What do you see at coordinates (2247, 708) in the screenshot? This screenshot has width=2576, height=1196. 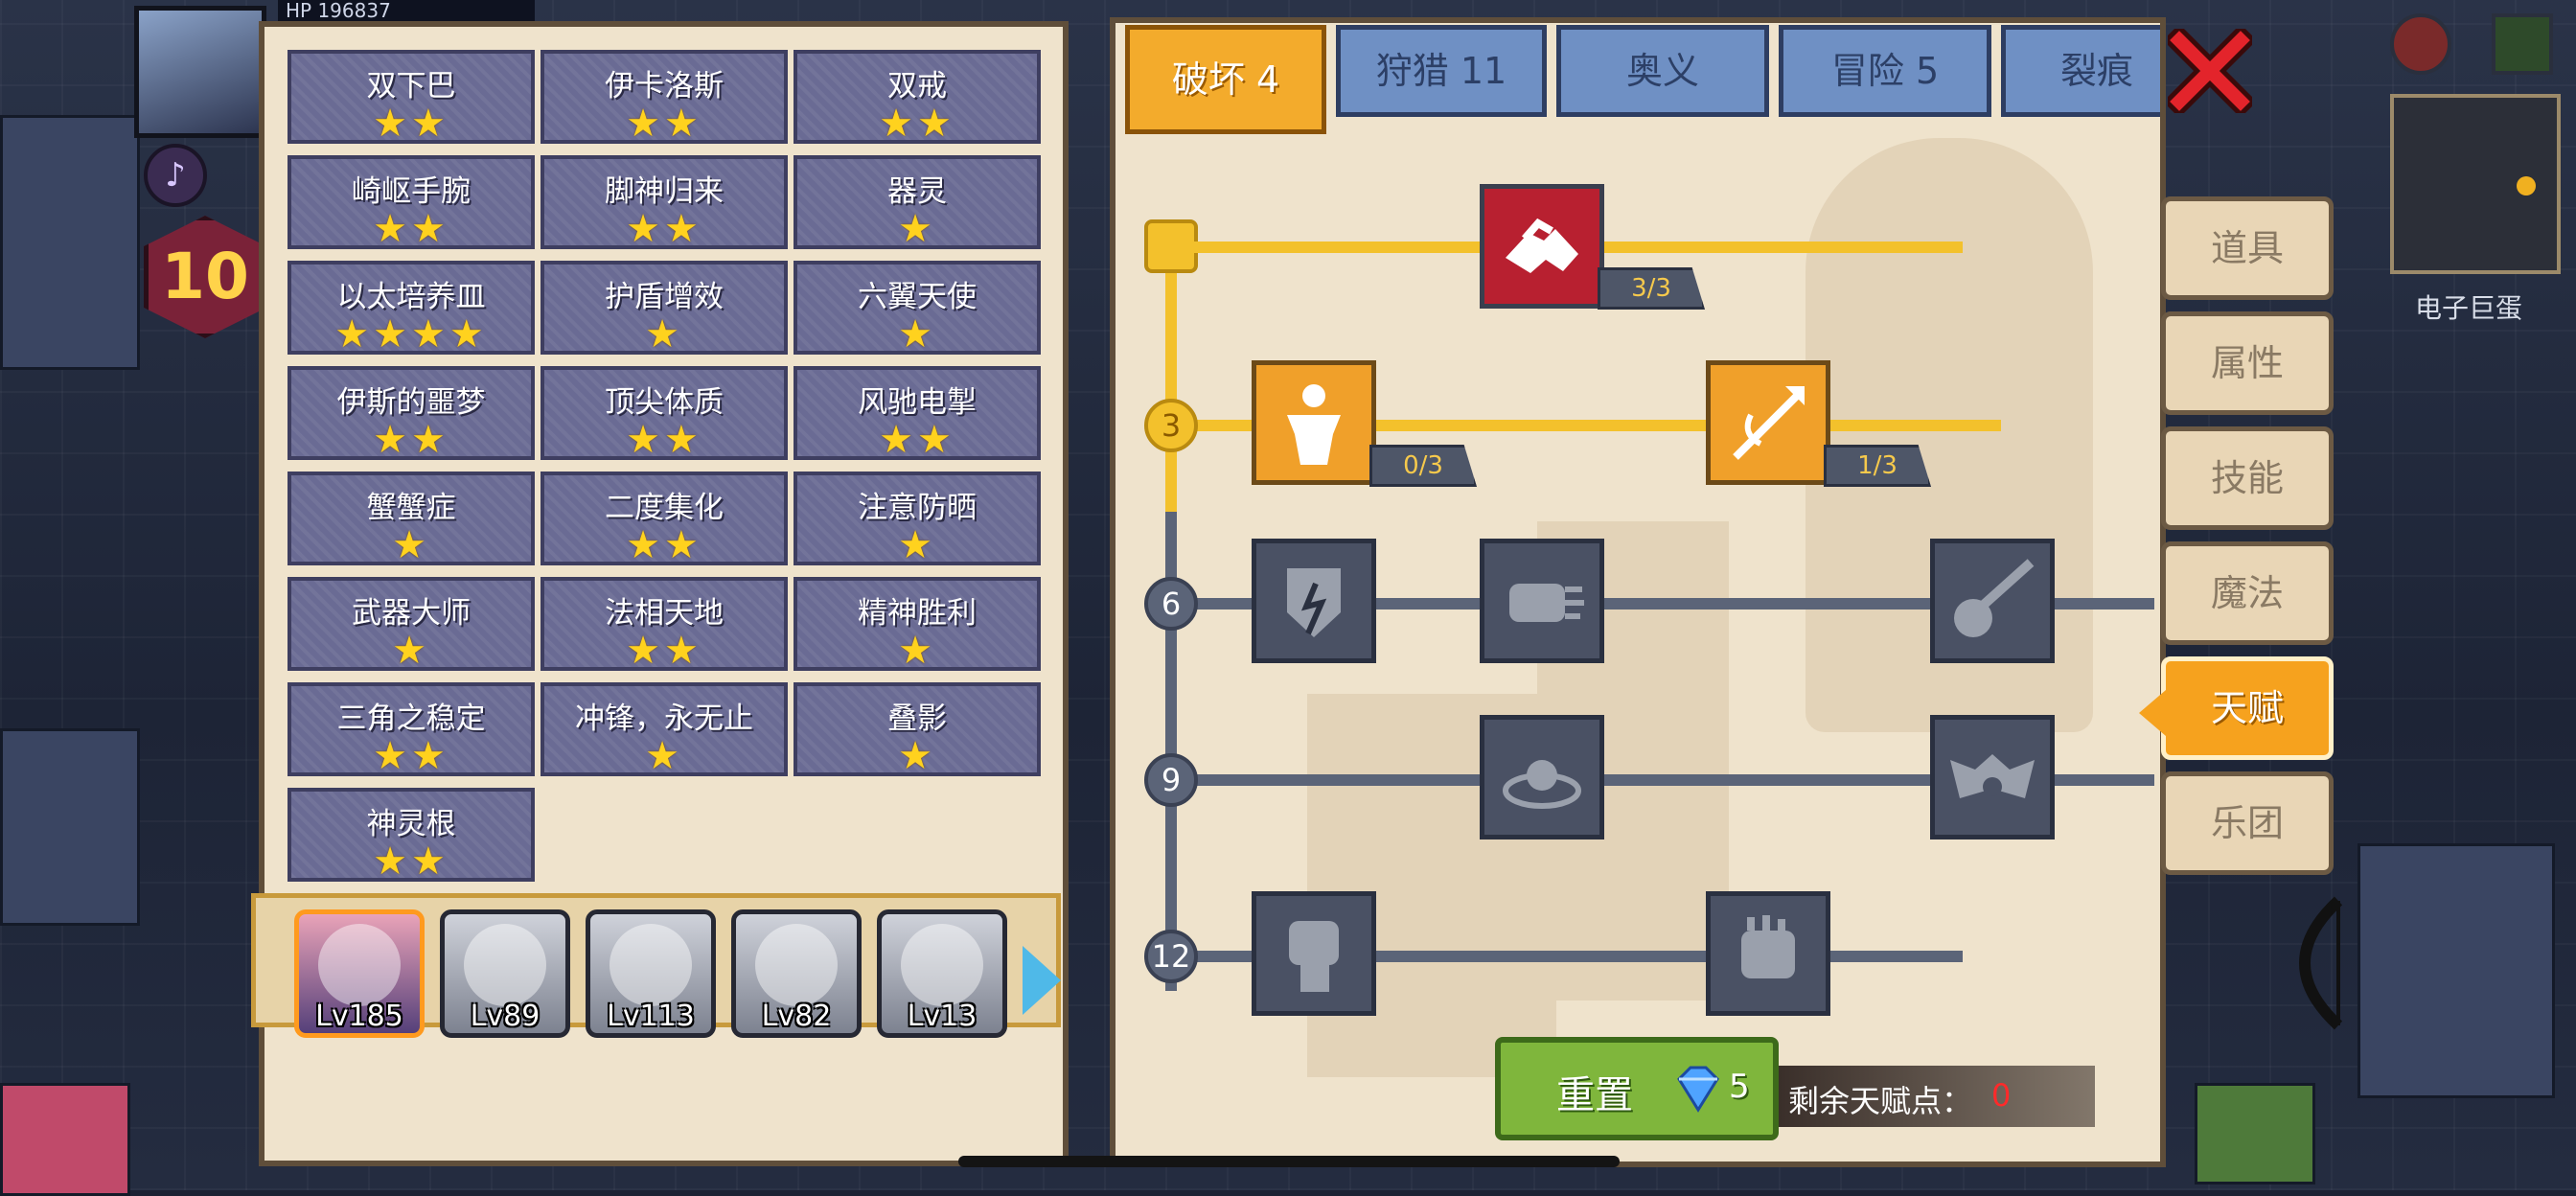 I see `menu-talent-label: 天赋` at bounding box center [2247, 708].